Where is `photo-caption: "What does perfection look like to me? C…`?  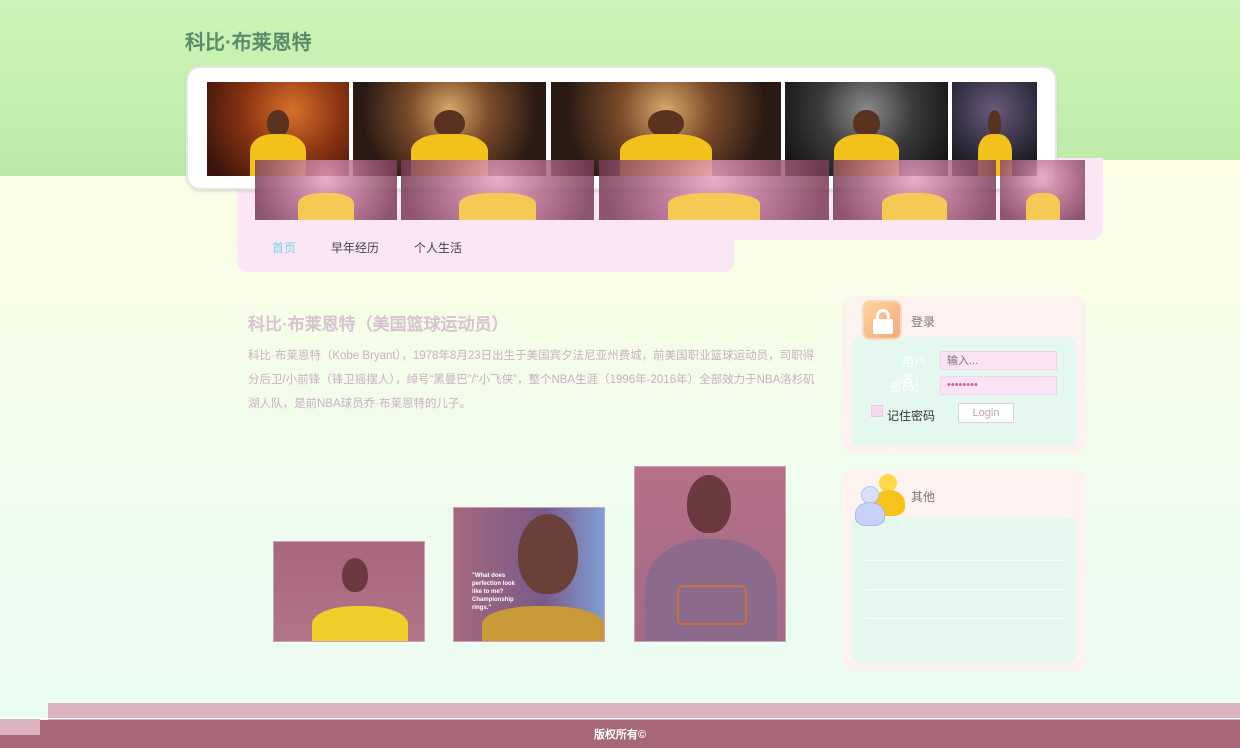 photo-caption: "What does perfection look like to me? C… is located at coordinates (494, 592).